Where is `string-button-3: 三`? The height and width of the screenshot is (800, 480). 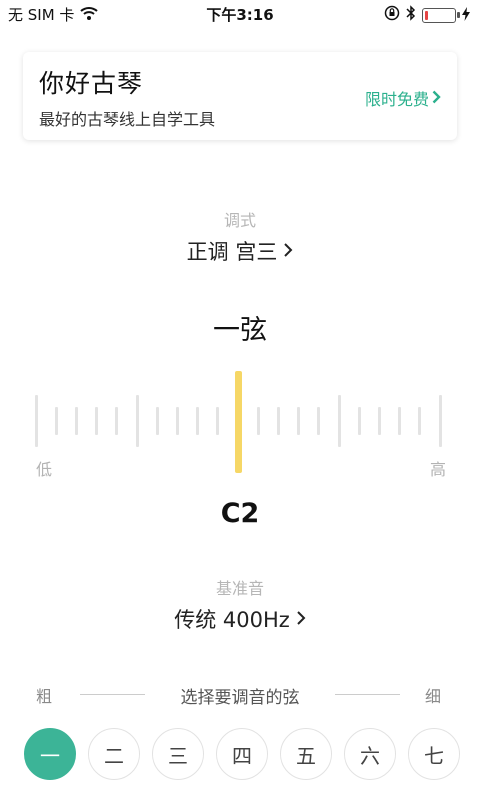 string-button-3: 三 is located at coordinates (178, 754).